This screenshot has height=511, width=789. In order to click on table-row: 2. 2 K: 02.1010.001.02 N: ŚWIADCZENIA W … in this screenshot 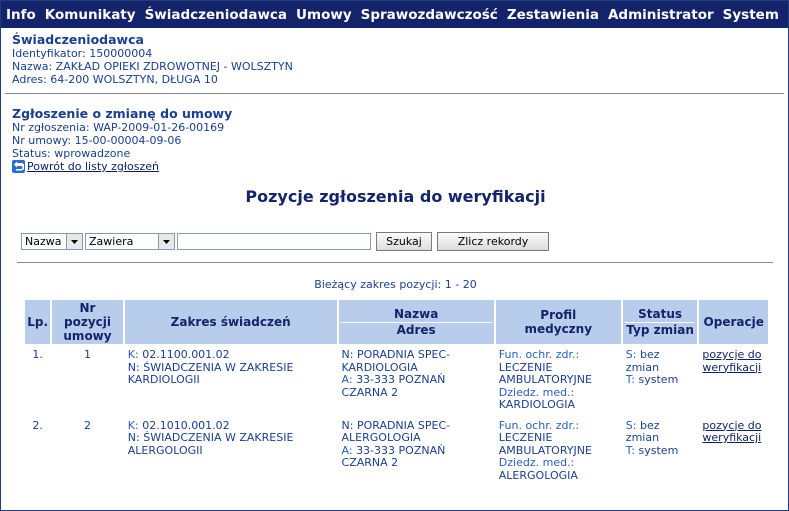, I will do `click(396, 450)`.